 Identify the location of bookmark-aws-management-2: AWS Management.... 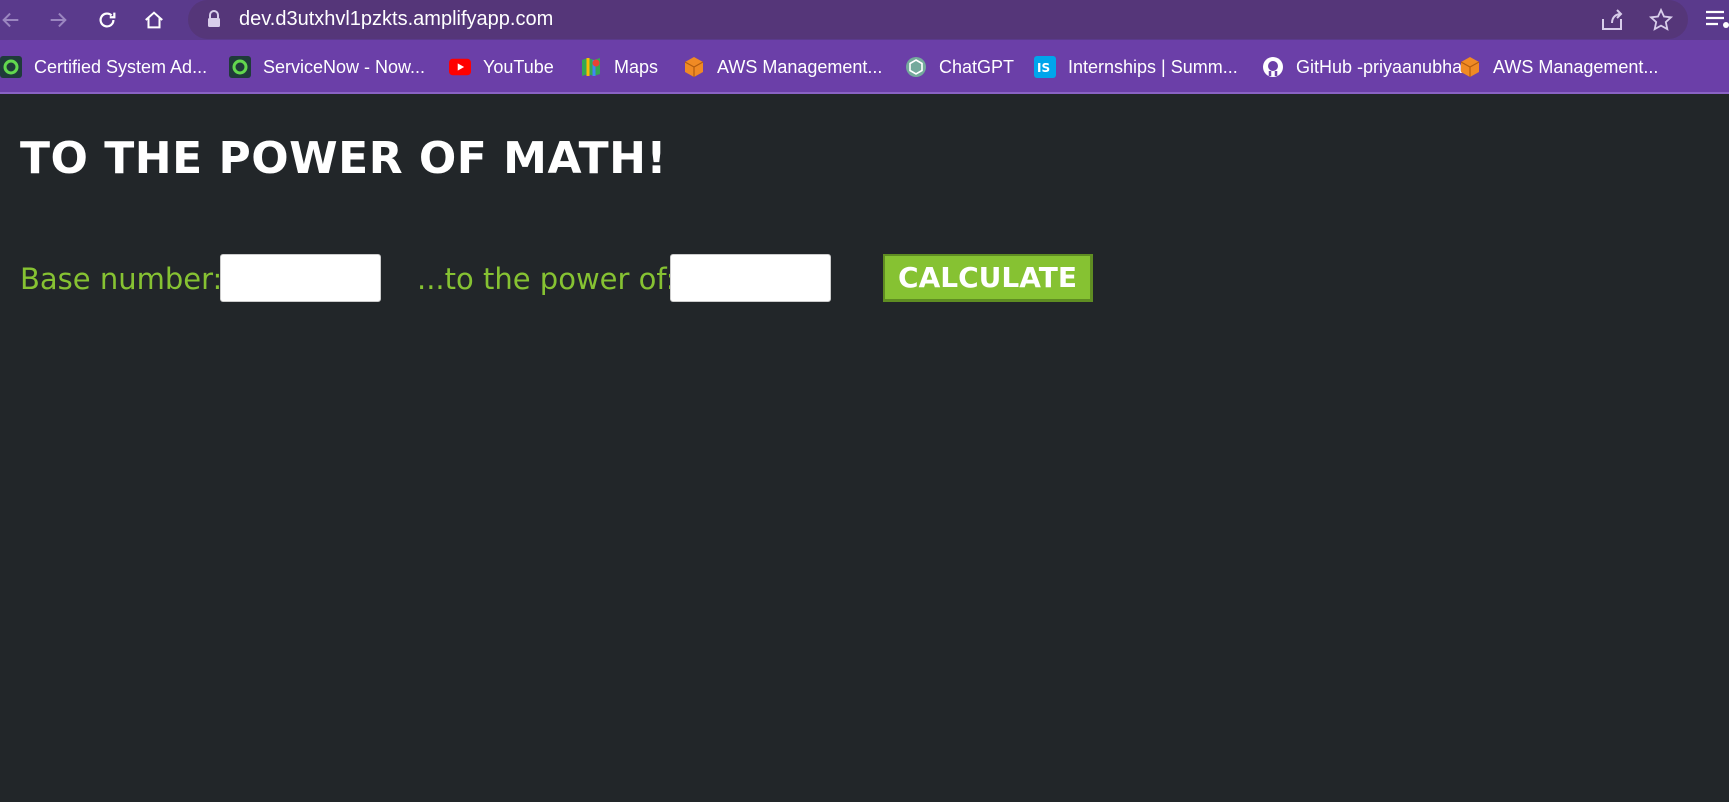
(1558, 67).